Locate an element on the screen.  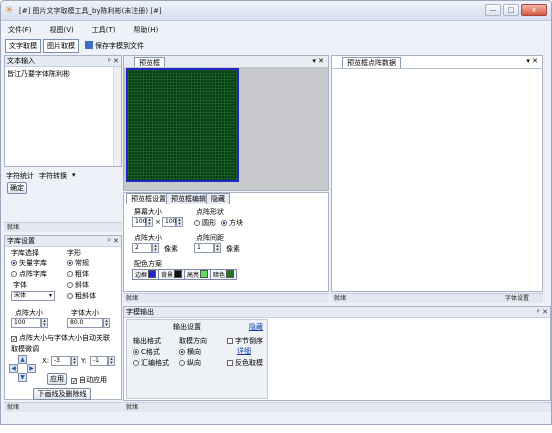
regular-label: 常规 is located at coordinates (82, 263).